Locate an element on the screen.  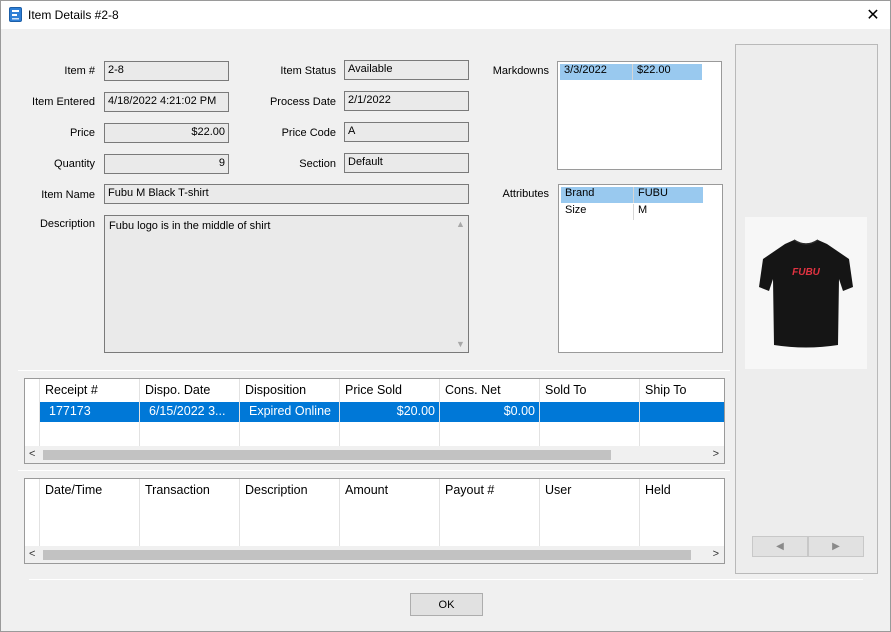
ok-button-label: OK is located at coordinates (446, 604).